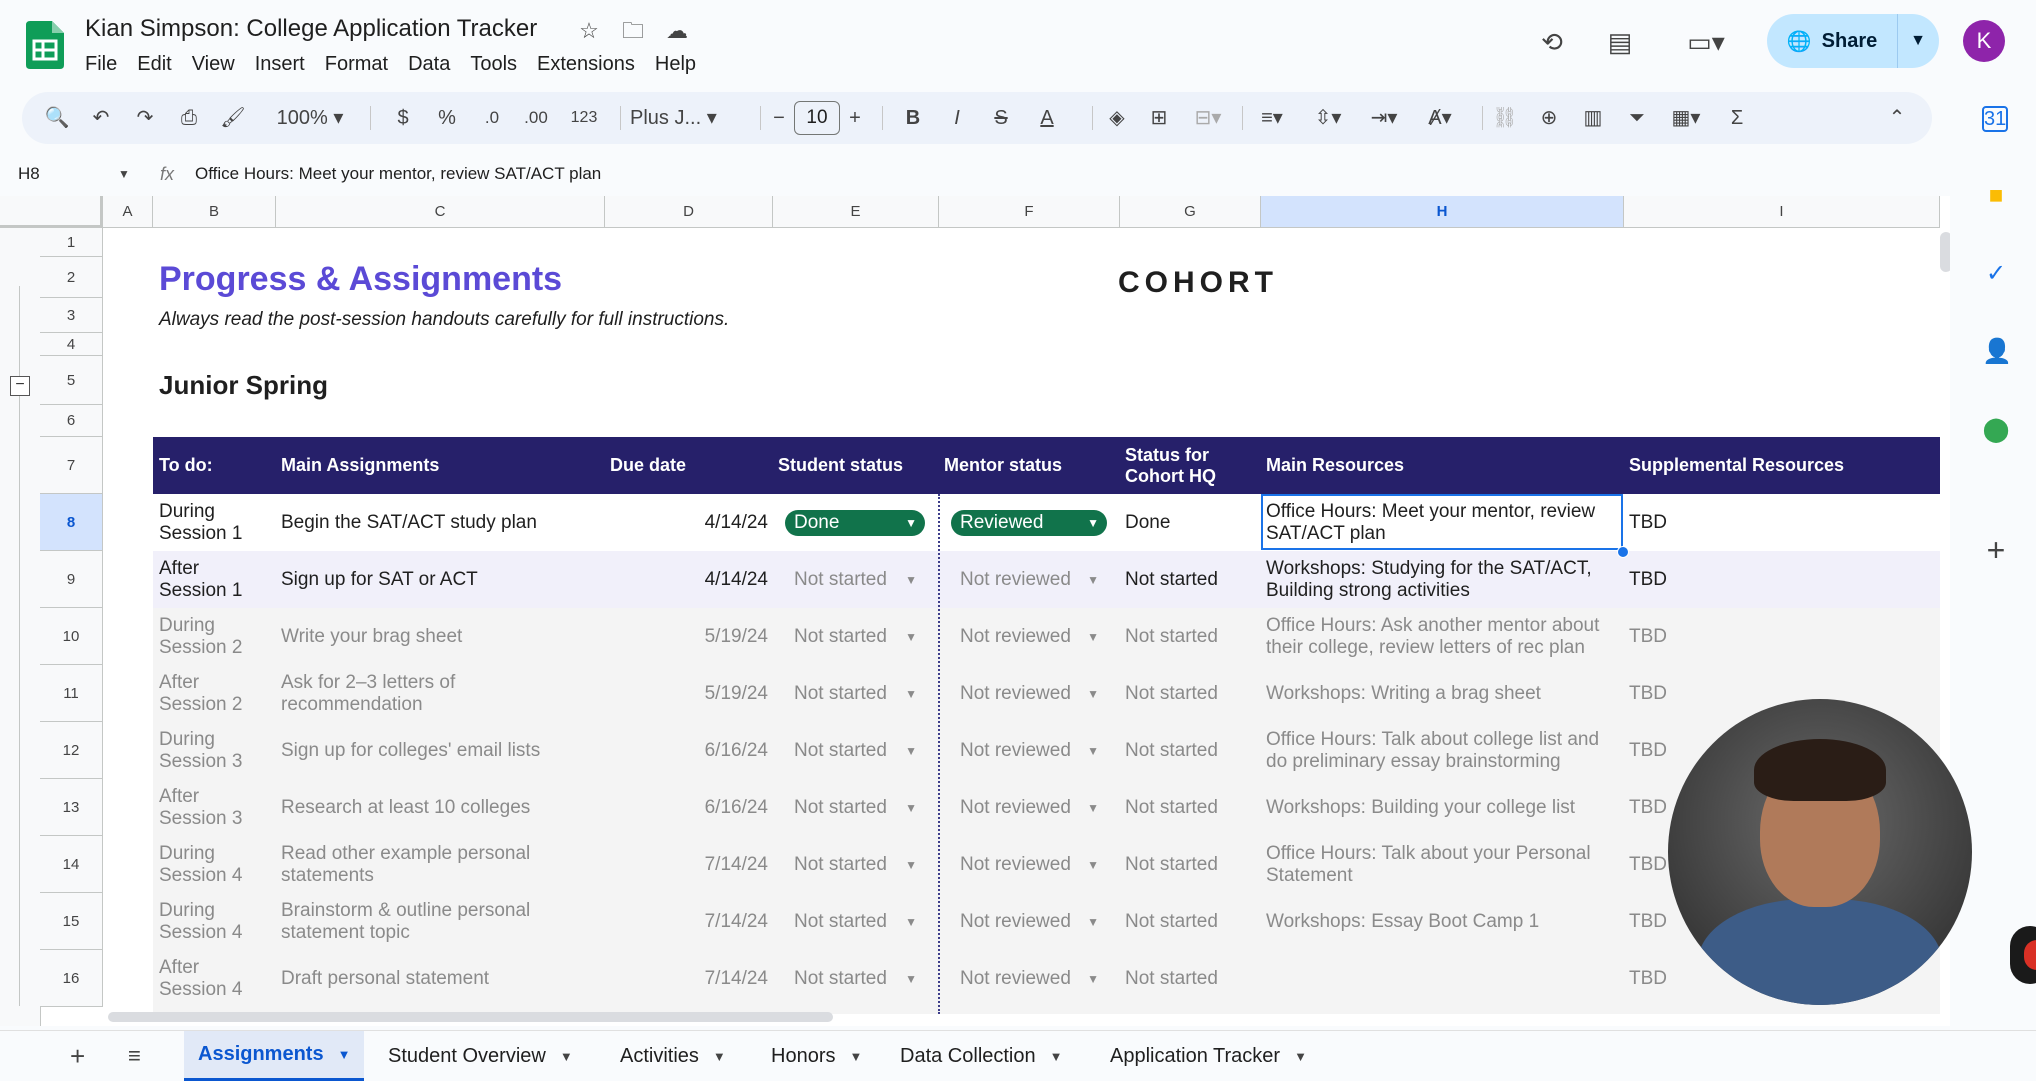  Describe the element at coordinates (57, 118) in the screenshot. I see `search-menus-icon: 🔍` at that location.